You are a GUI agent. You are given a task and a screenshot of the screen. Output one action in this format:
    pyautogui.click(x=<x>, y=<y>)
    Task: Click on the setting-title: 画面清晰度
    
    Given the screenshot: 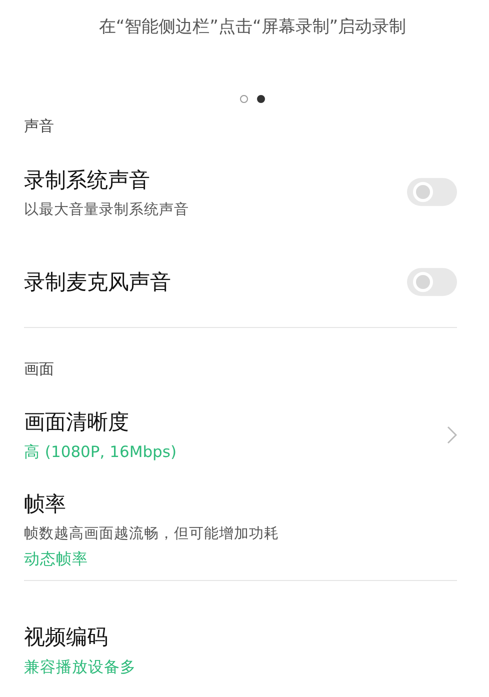 What is the action you would take?
    pyautogui.click(x=100, y=422)
    